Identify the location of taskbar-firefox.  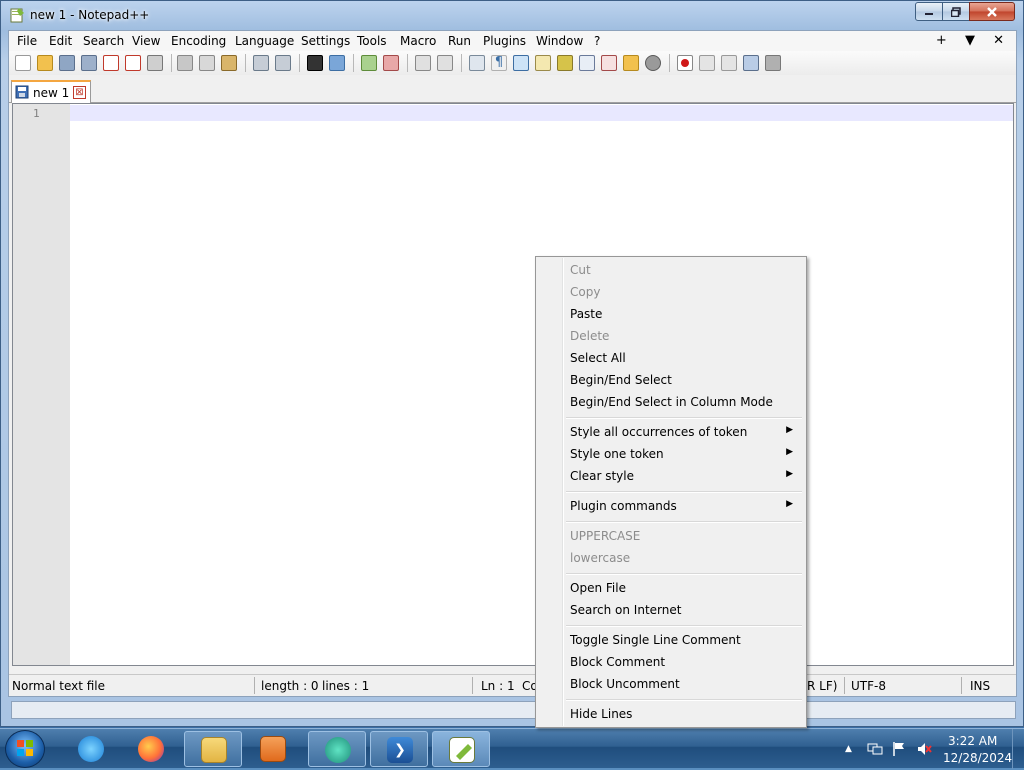
(151, 749).